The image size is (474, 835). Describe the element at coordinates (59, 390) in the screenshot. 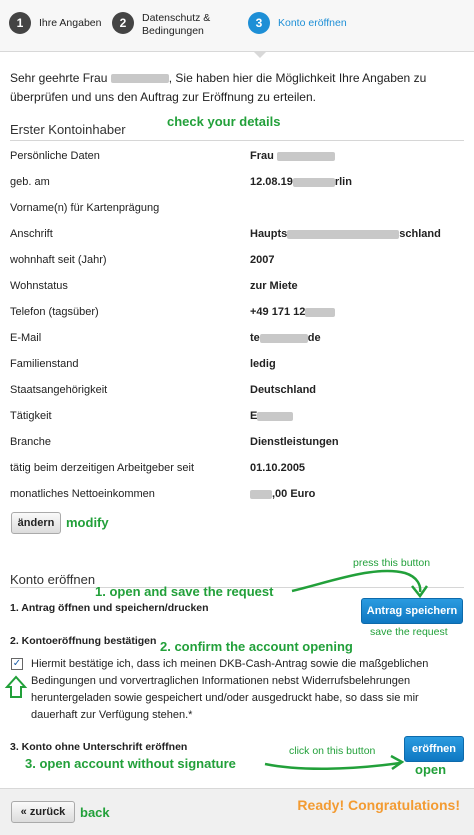

I see `detail-label: Staatsangehörigkeit` at that location.